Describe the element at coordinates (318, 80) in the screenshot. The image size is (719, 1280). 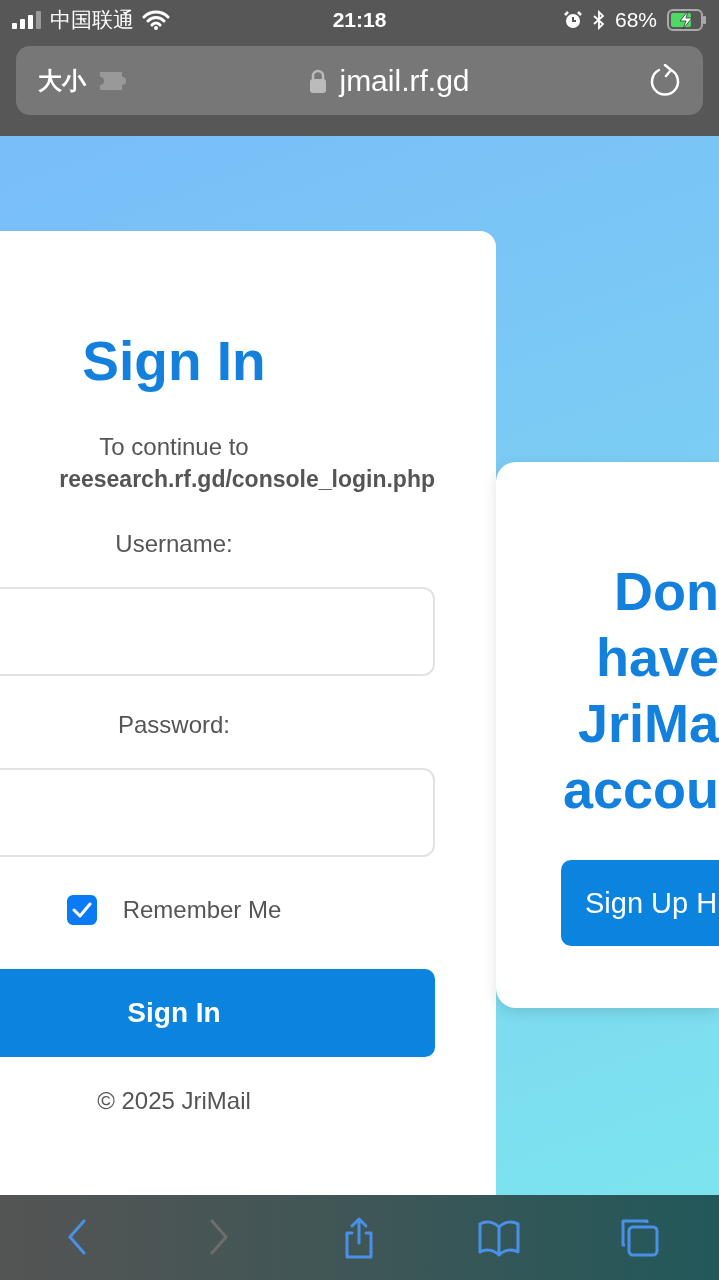
I see `lock-icon` at that location.